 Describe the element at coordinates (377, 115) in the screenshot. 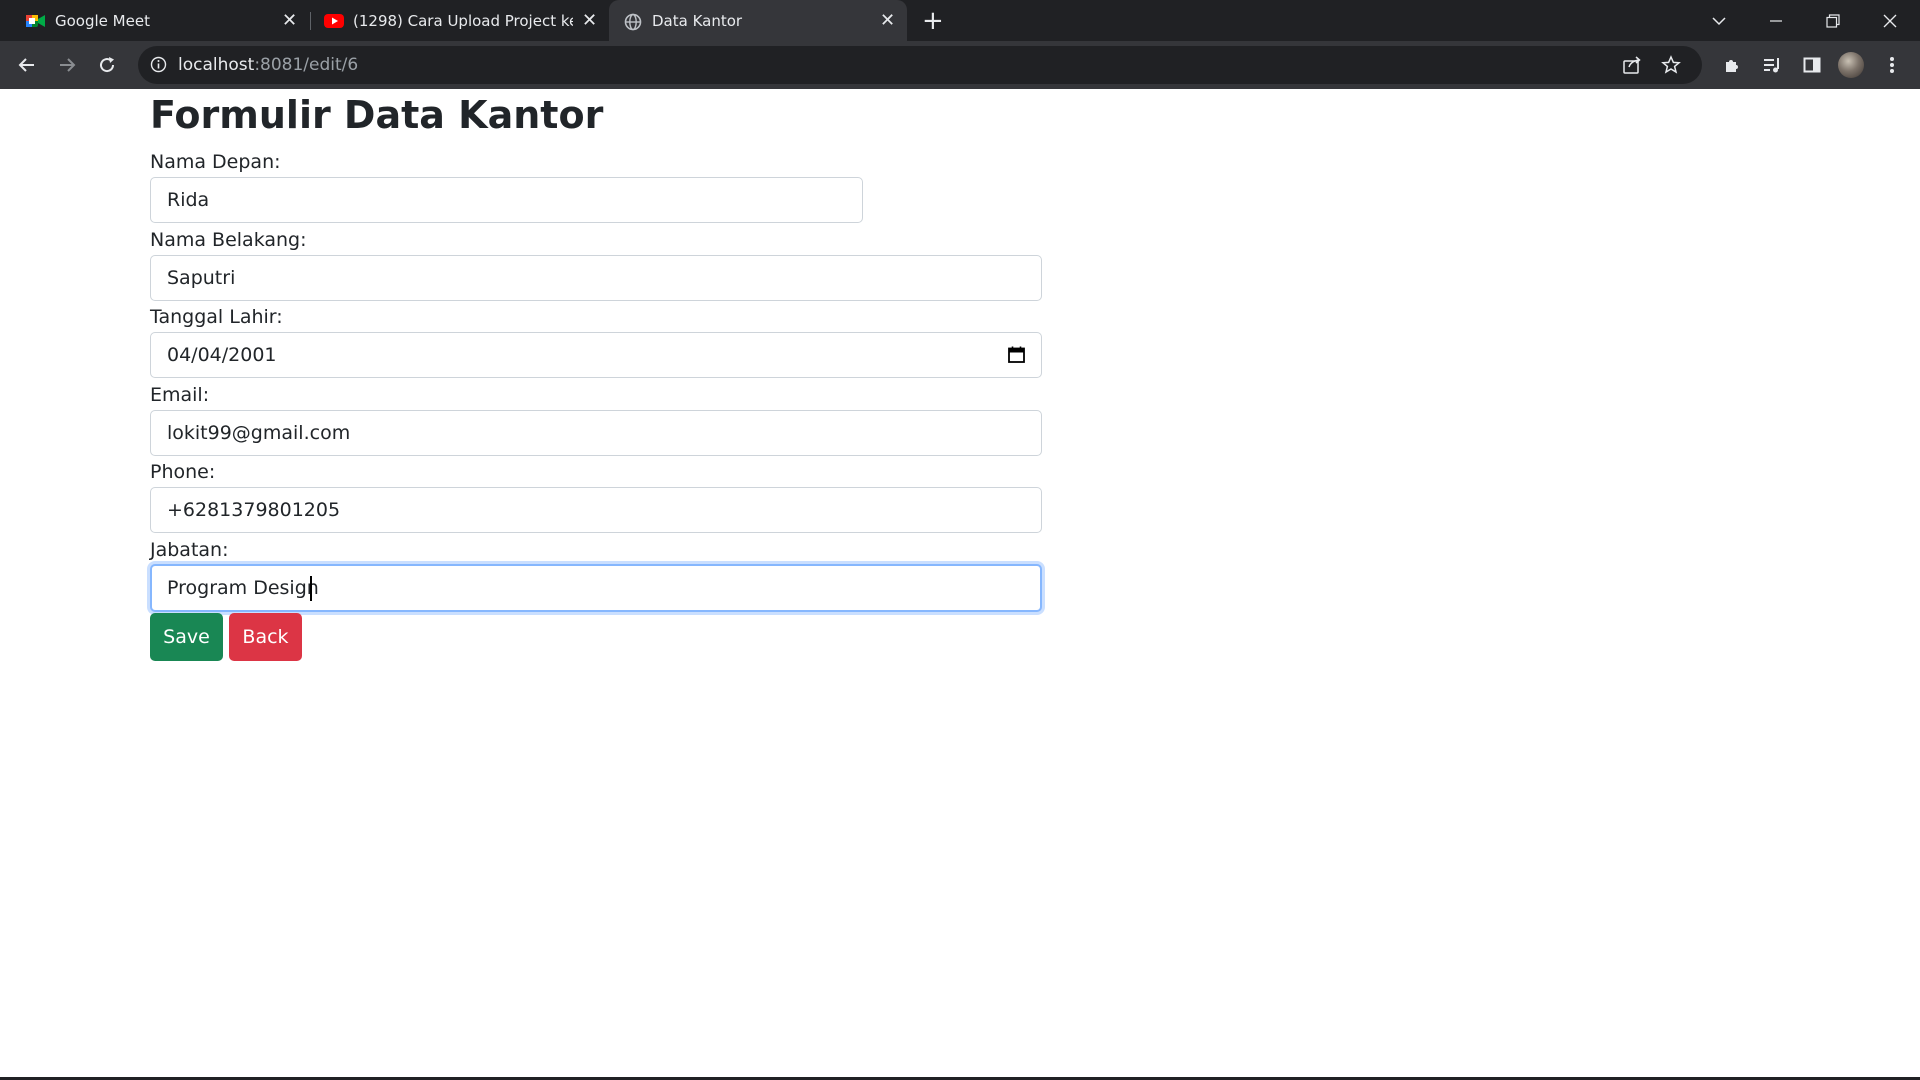

I see `page-title: Formulir Data Kantor` at that location.